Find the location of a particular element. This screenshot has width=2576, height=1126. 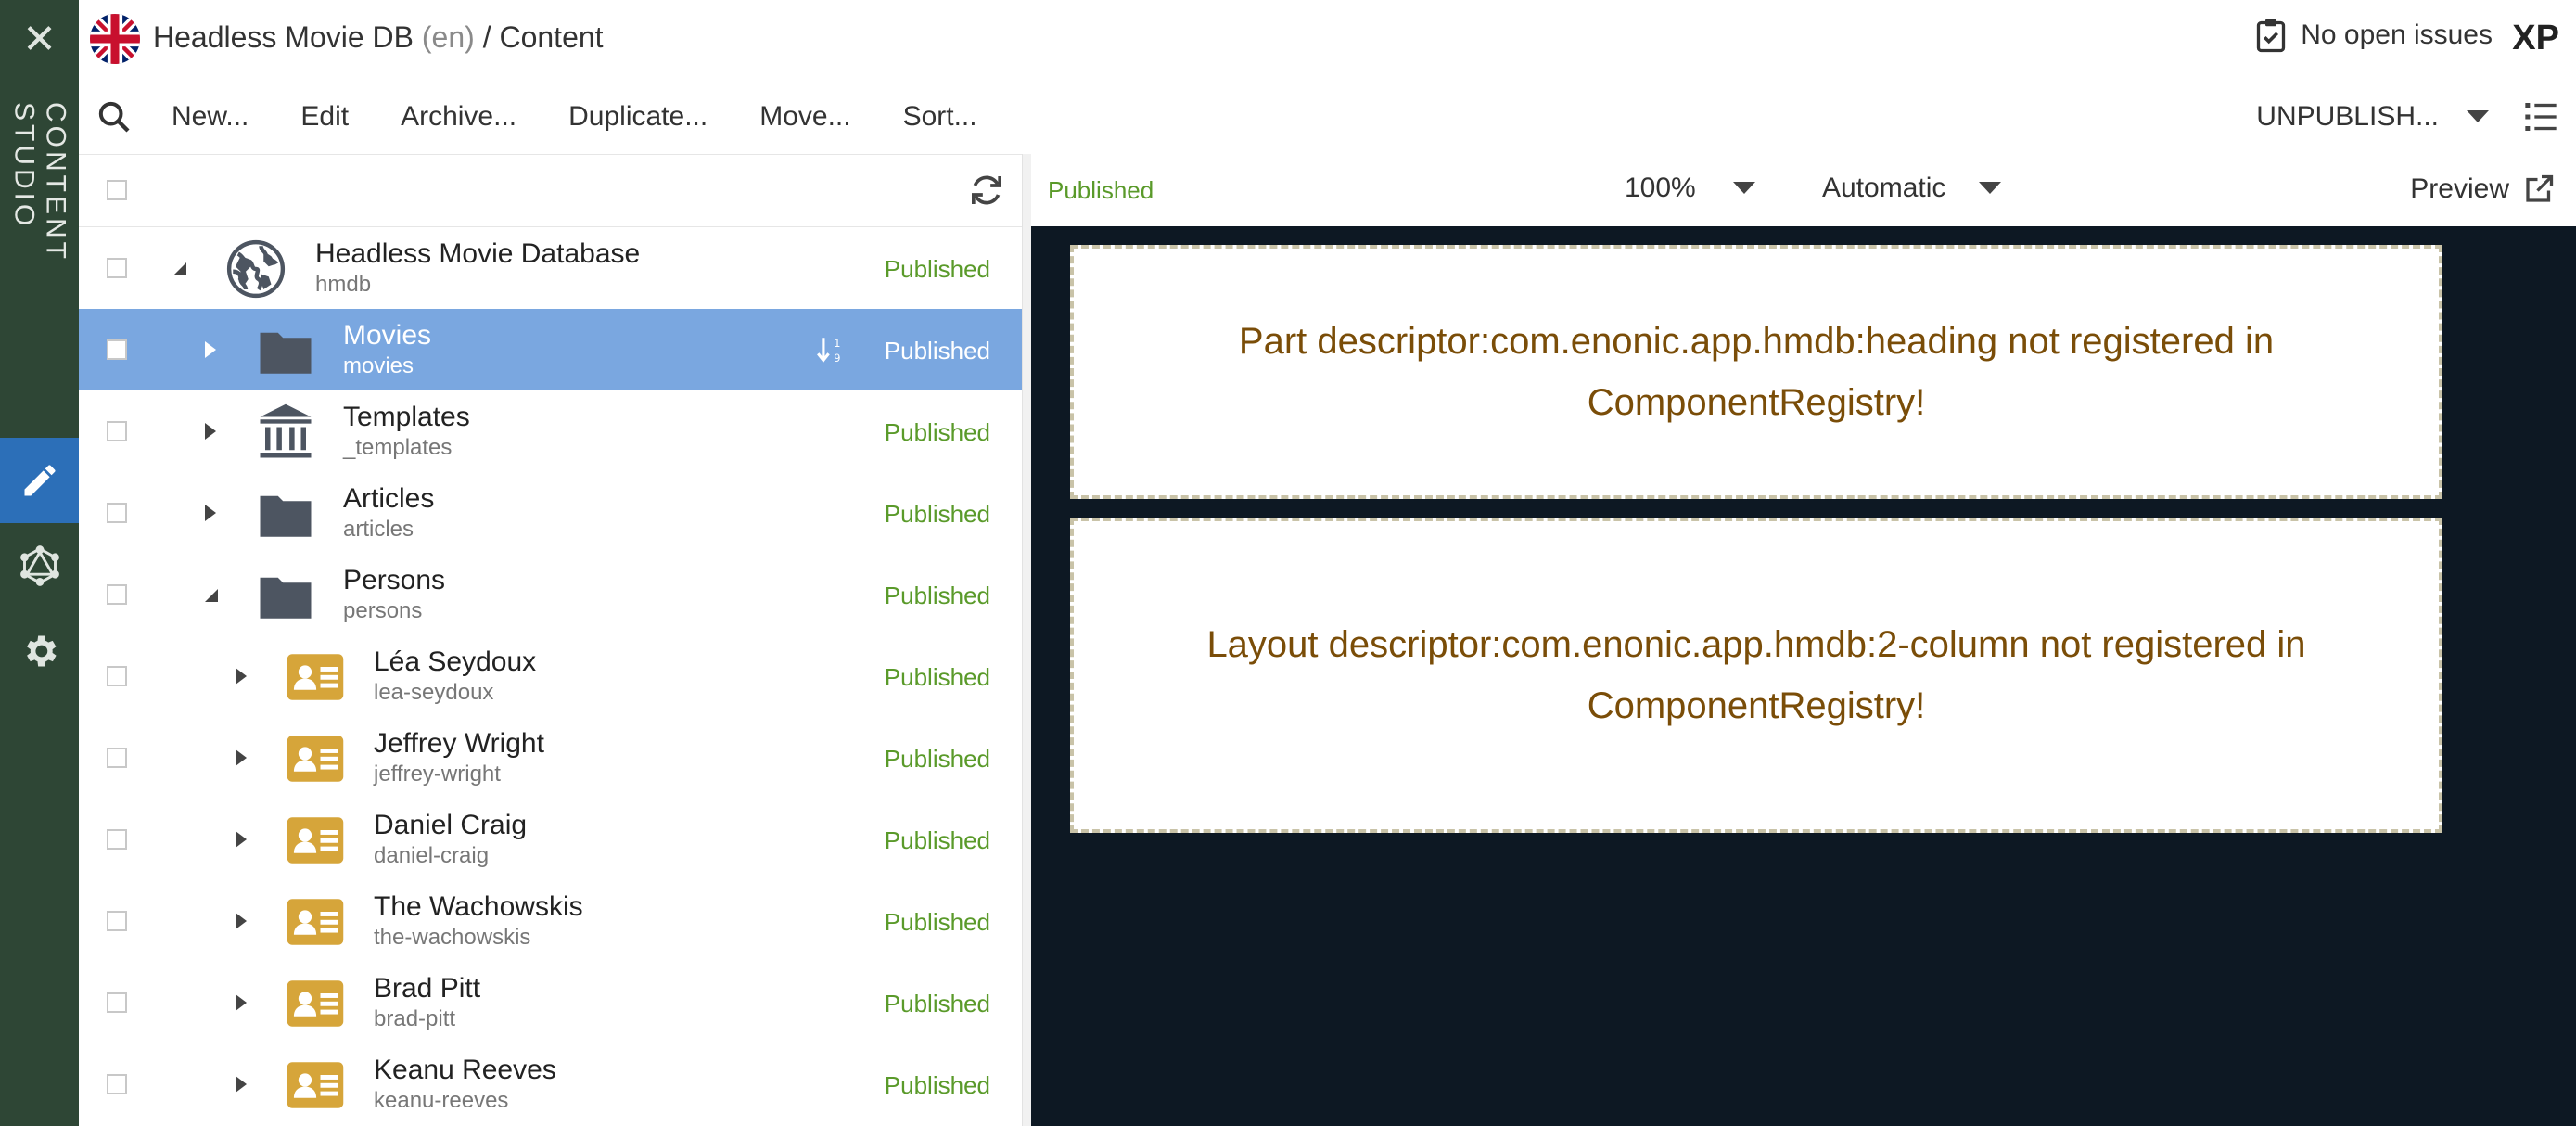

content-studio-edit-button is located at coordinates (39, 480).